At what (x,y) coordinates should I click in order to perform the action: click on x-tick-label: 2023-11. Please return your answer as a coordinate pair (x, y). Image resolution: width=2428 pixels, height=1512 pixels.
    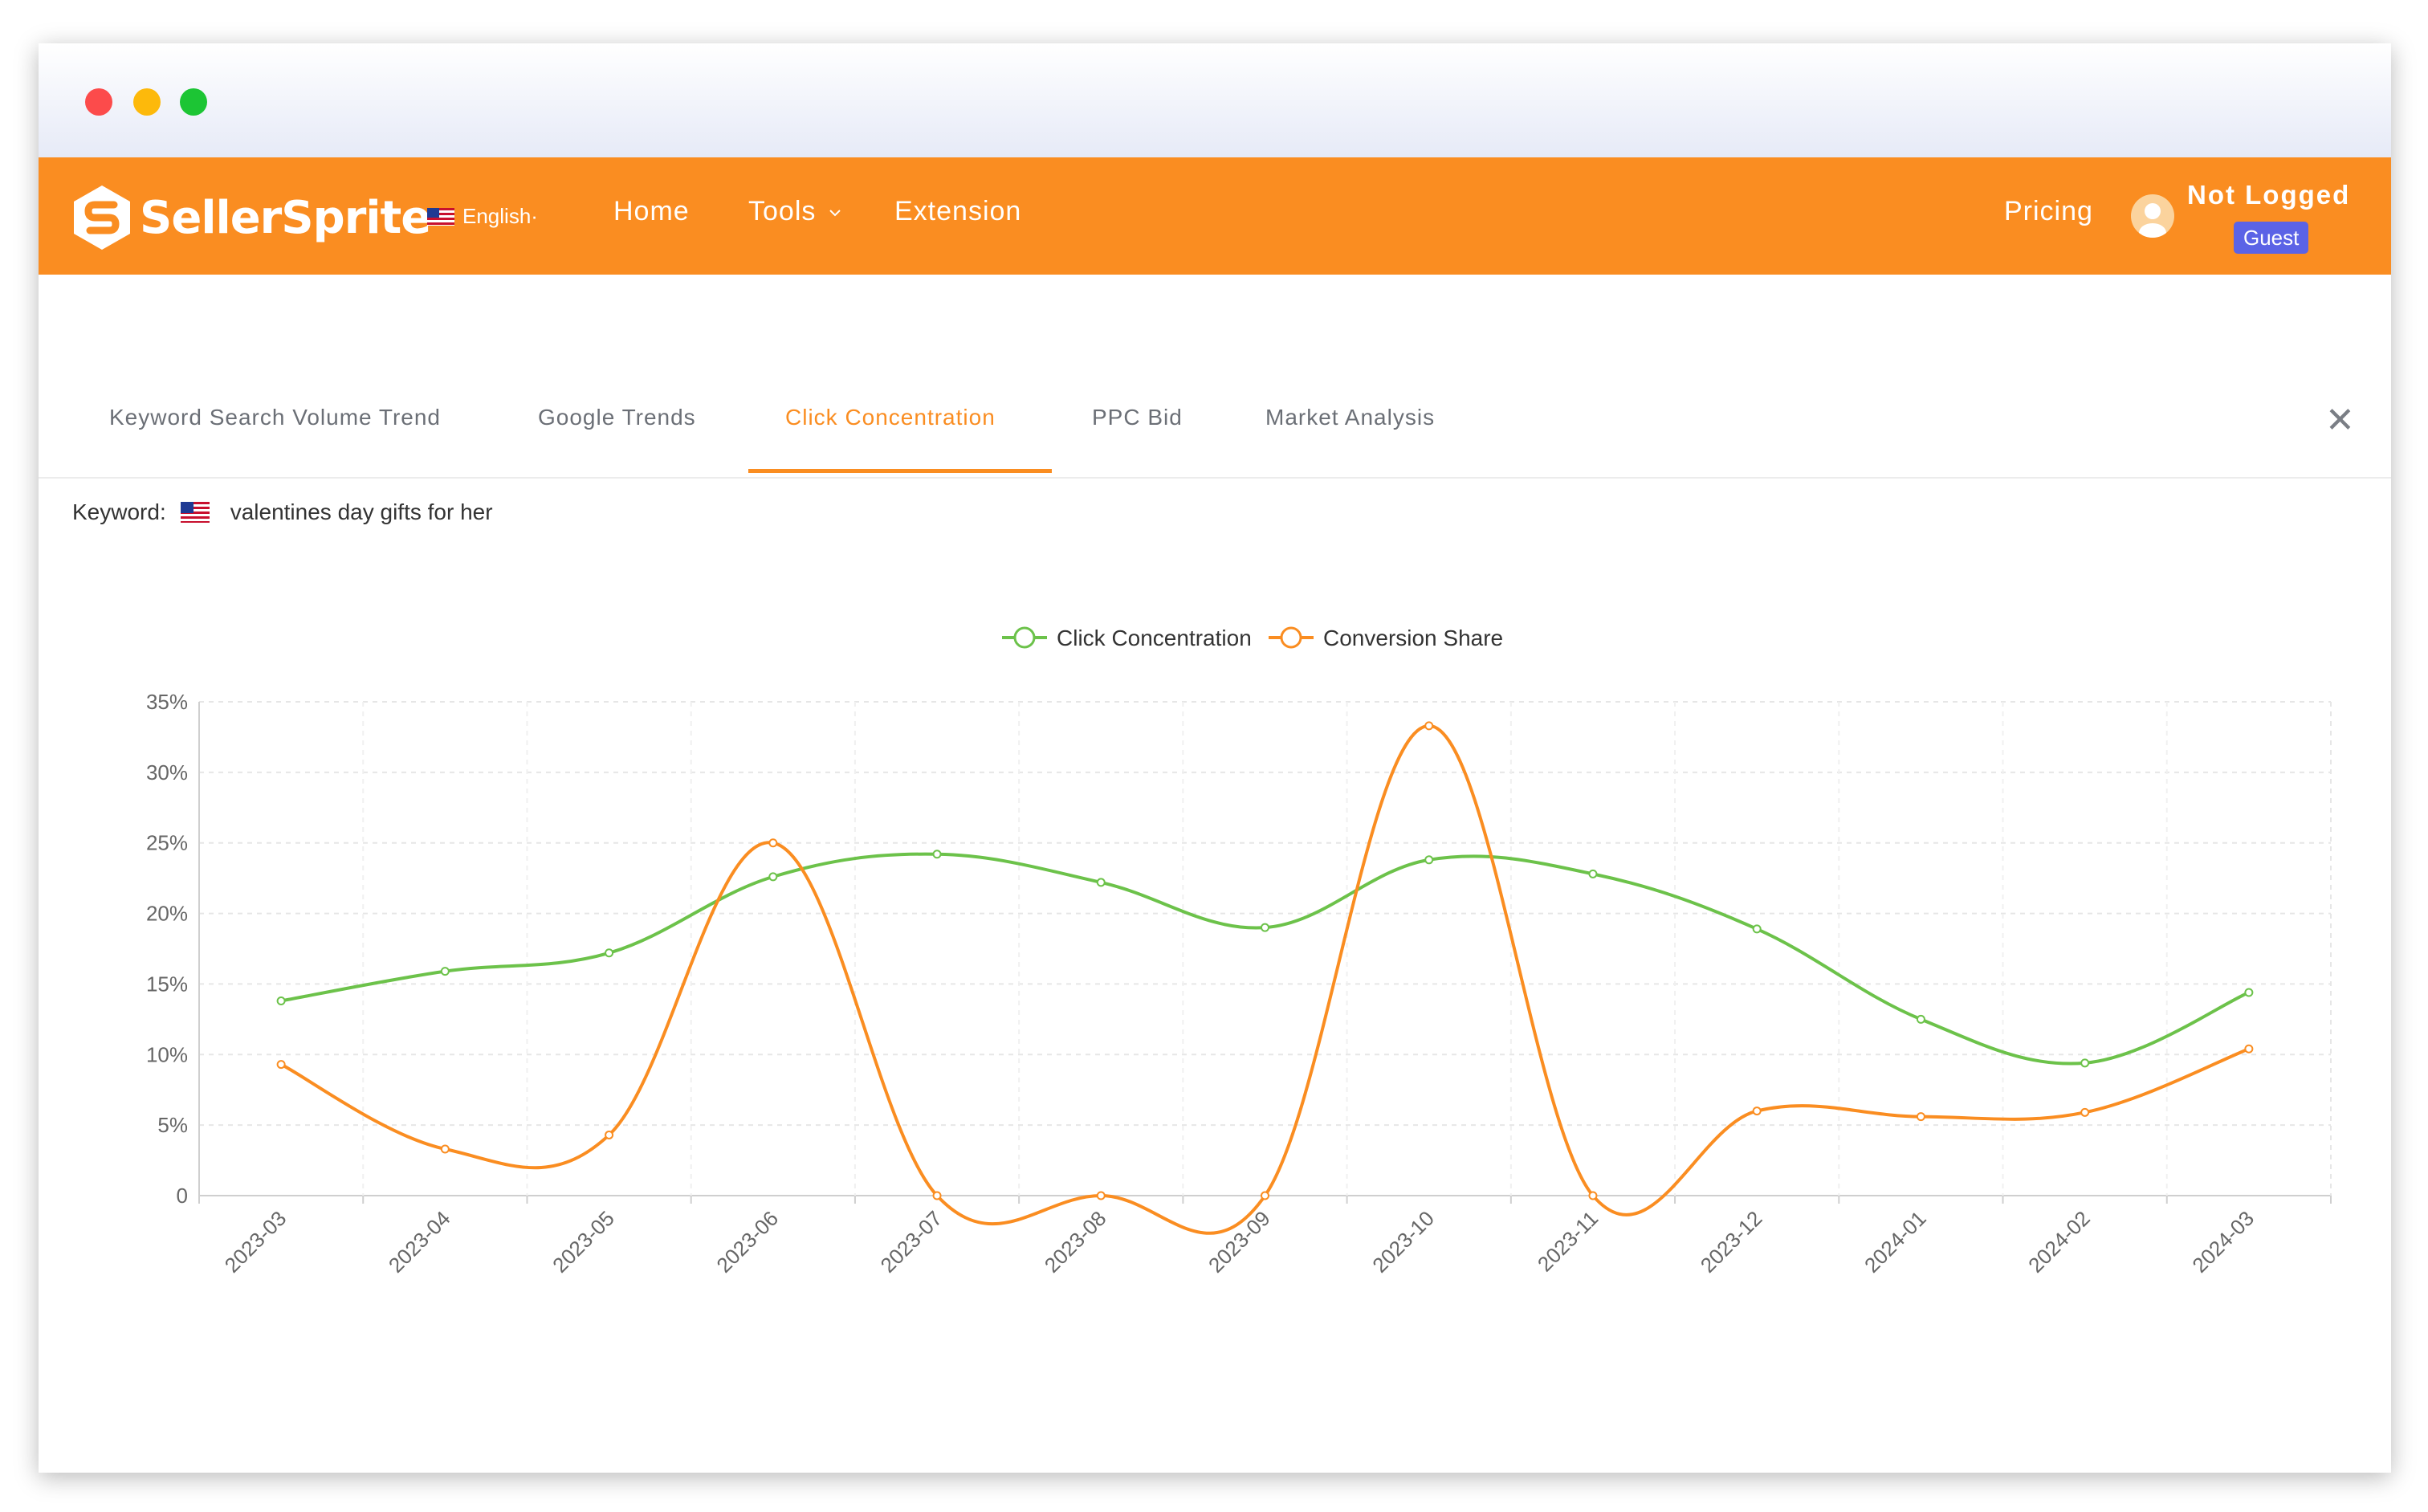
    Looking at the image, I should click on (1568, 1241).